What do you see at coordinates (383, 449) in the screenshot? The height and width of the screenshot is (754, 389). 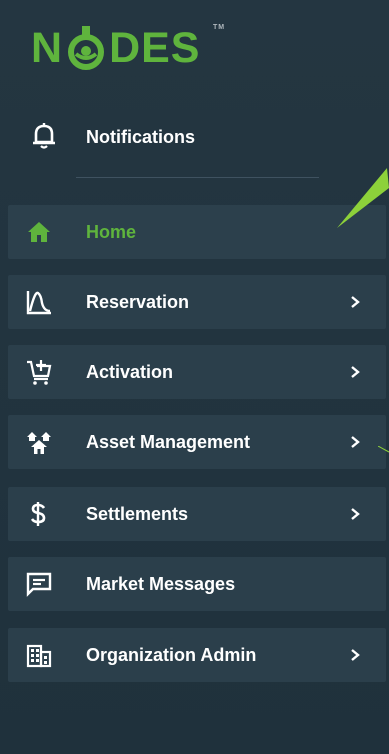 I see `annotation-line-icon` at bounding box center [383, 449].